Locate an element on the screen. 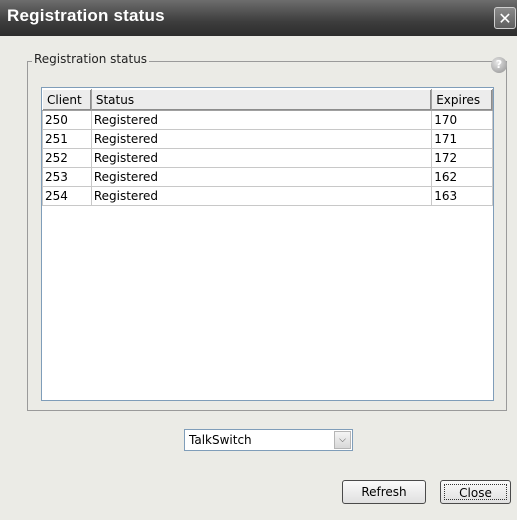  refresh-button: Refresh is located at coordinates (384, 492).